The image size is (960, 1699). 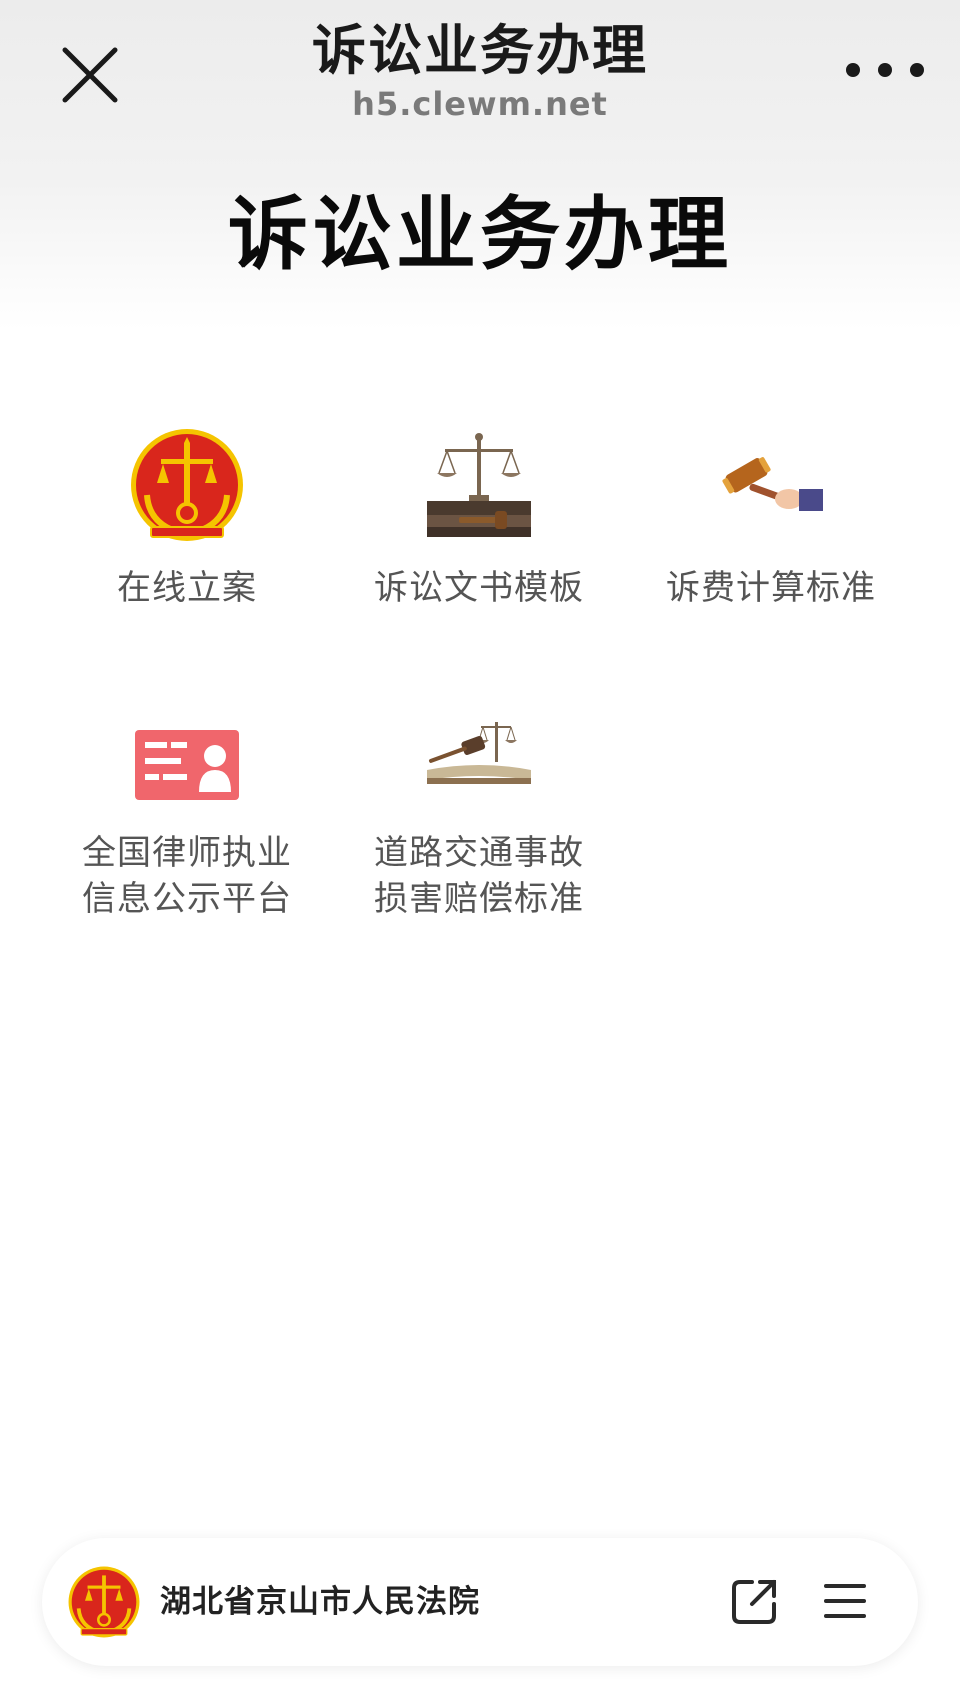 I want to click on gavel-hand-icon, so click(x=771, y=485).